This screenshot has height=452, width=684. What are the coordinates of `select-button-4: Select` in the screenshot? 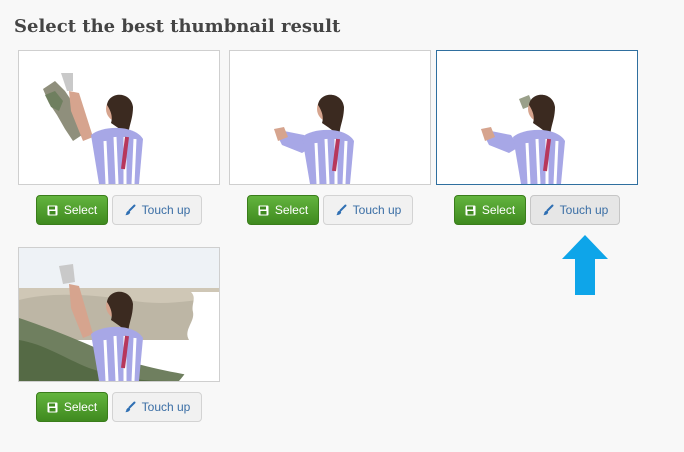 It's located at (72, 407).